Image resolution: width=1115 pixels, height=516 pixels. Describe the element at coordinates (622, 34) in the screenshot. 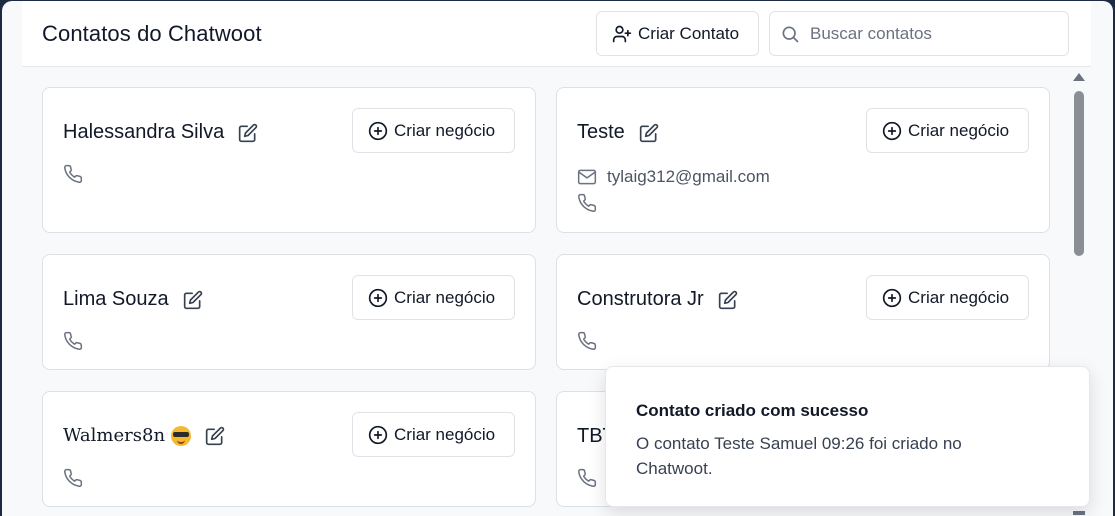

I see `user-plus-icon` at that location.